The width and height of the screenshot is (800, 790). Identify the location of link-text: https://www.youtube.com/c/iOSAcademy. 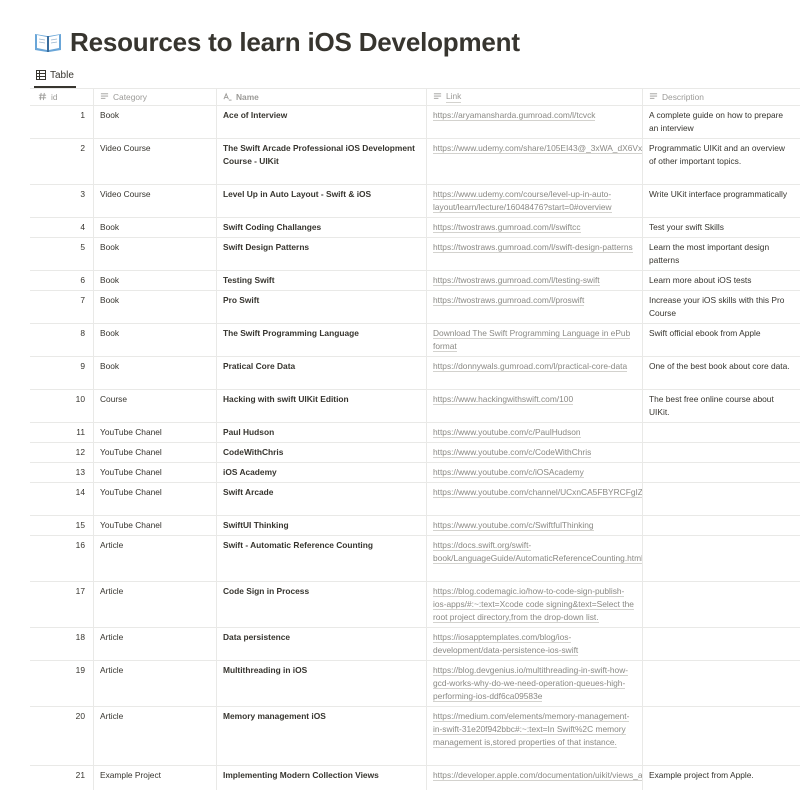
(508, 472).